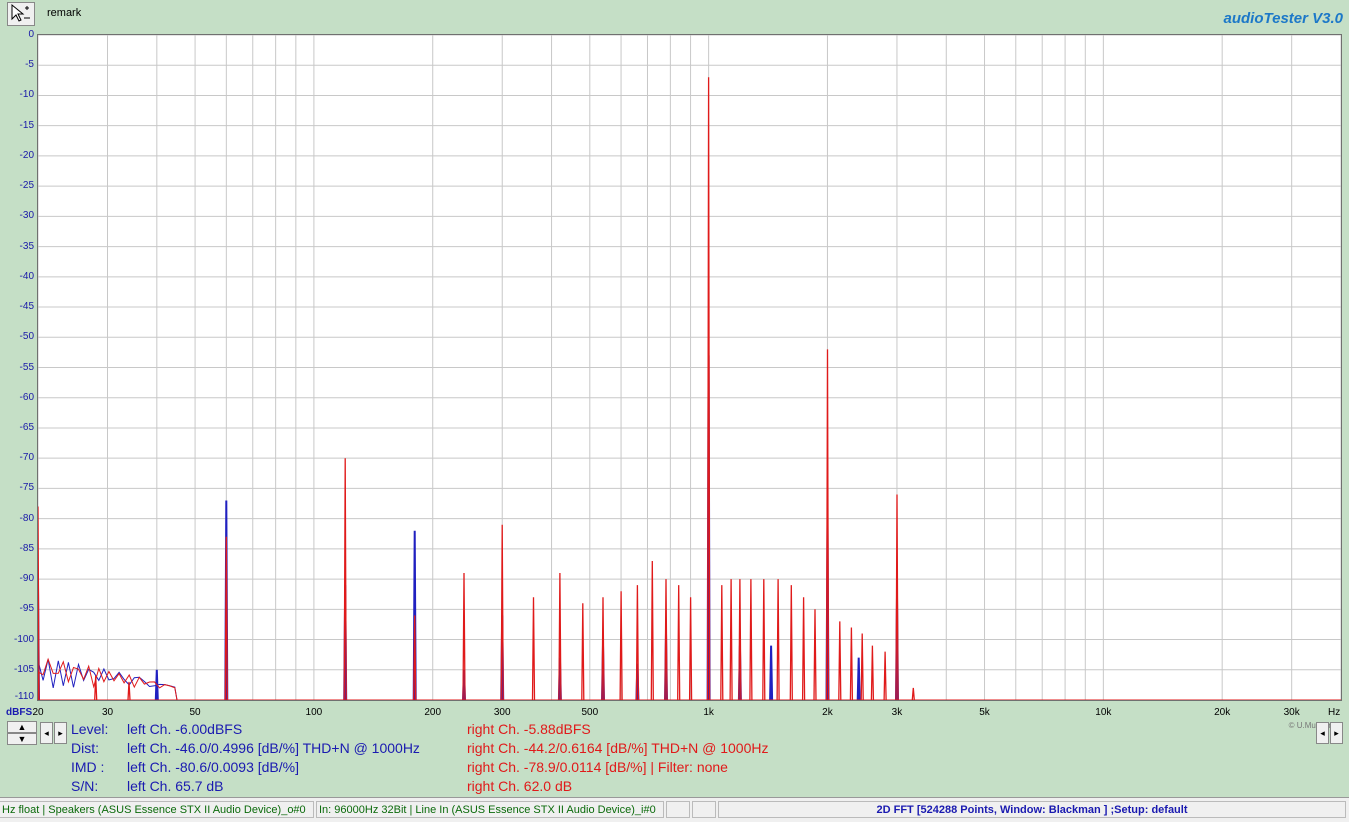 Image resolution: width=1349 pixels, height=822 pixels. I want to click on y-range-up-button: ▲, so click(22, 727).